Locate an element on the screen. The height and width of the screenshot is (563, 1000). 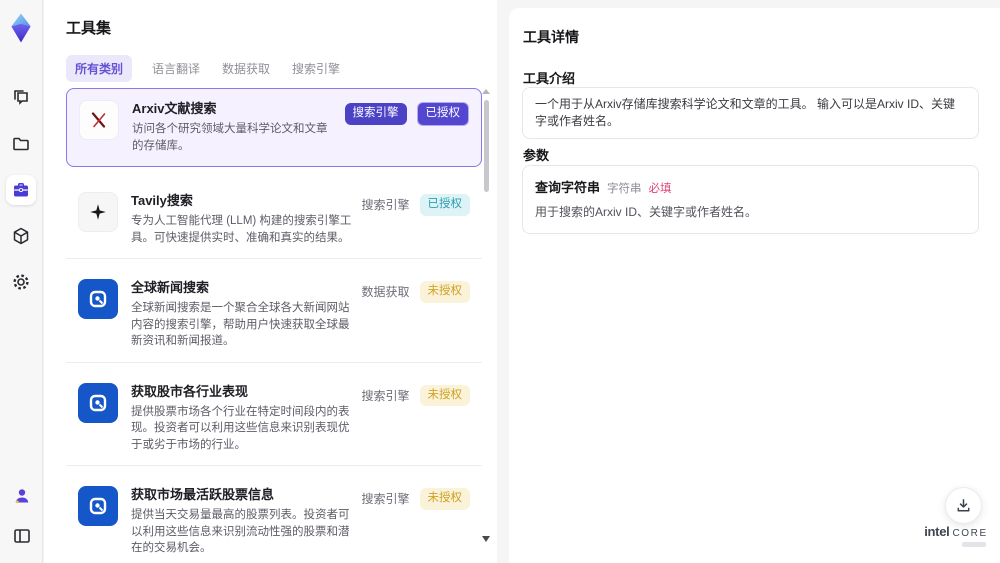
param-description: 用于搜索的Arxiv ID、关键字或作者姓名。 is located at coordinates (646, 212).